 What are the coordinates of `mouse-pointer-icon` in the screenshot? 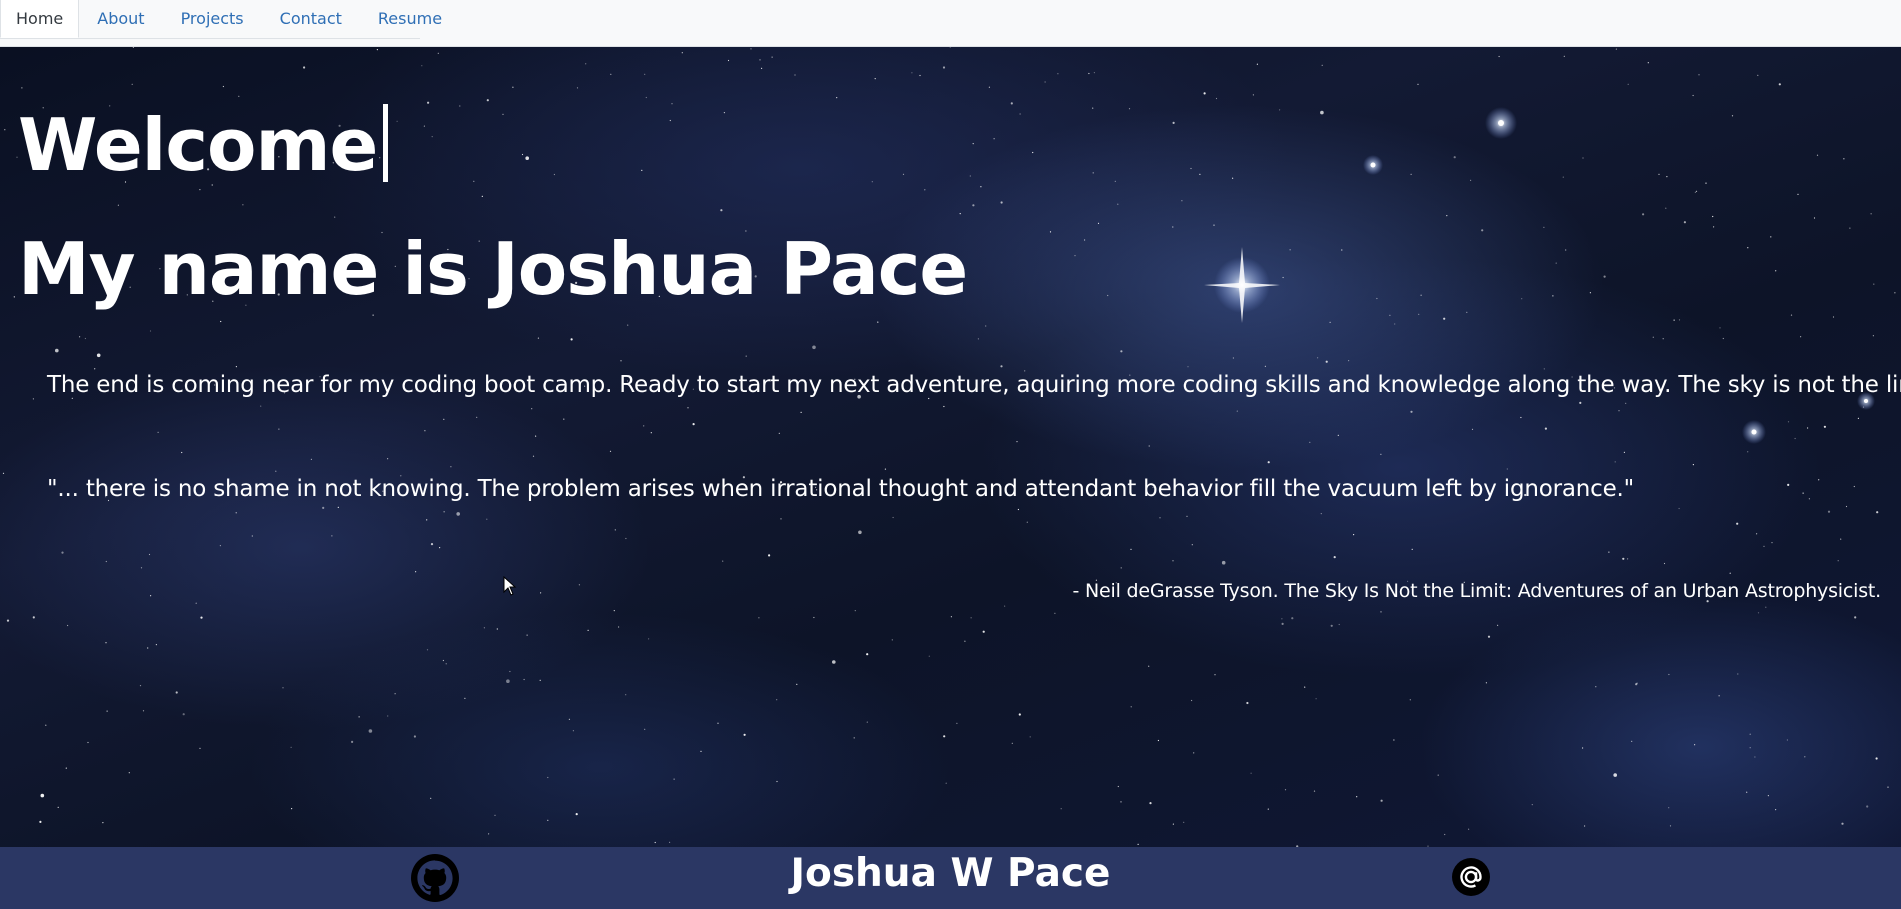 It's located at (510, 586).